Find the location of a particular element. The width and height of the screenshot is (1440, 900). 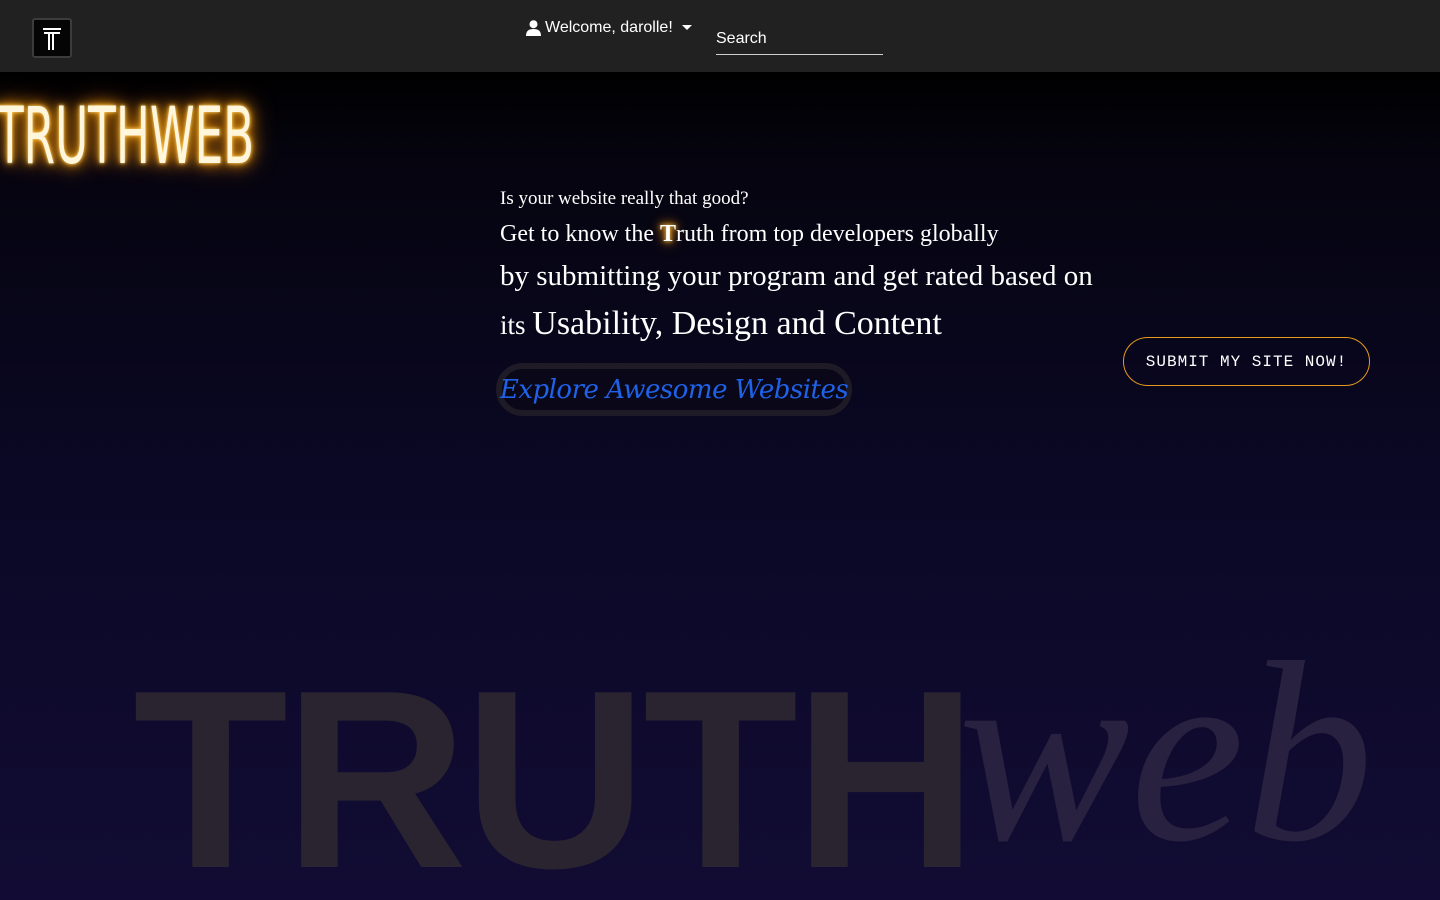

neon-brand-logo: TRUTHWEB is located at coordinates (127, 137).